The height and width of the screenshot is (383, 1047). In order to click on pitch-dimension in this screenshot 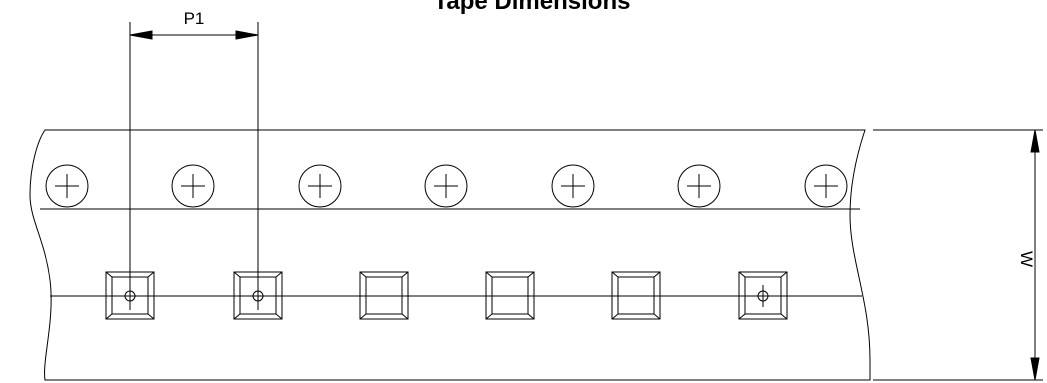, I will do `click(194, 166)`.